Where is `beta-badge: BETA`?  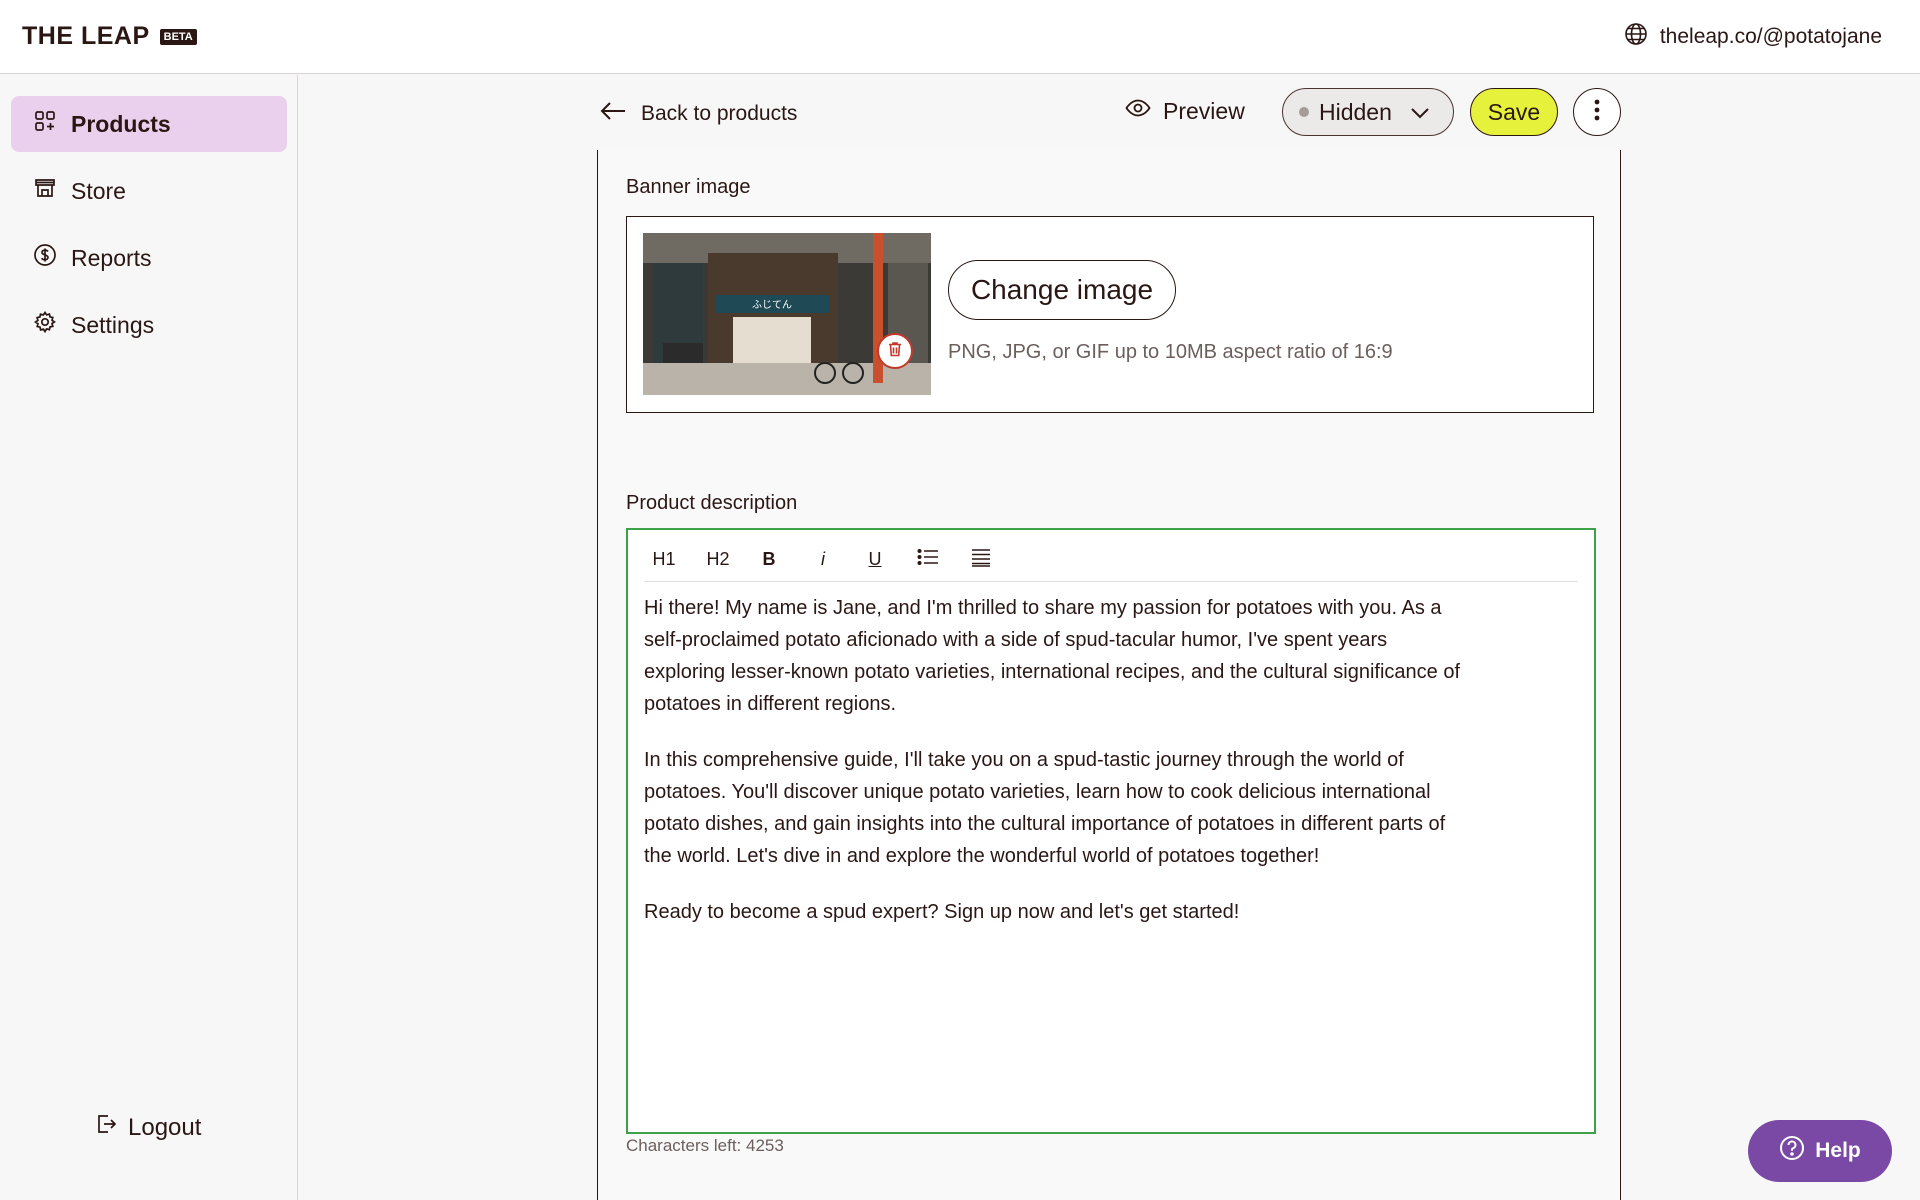 beta-badge: BETA is located at coordinates (178, 36).